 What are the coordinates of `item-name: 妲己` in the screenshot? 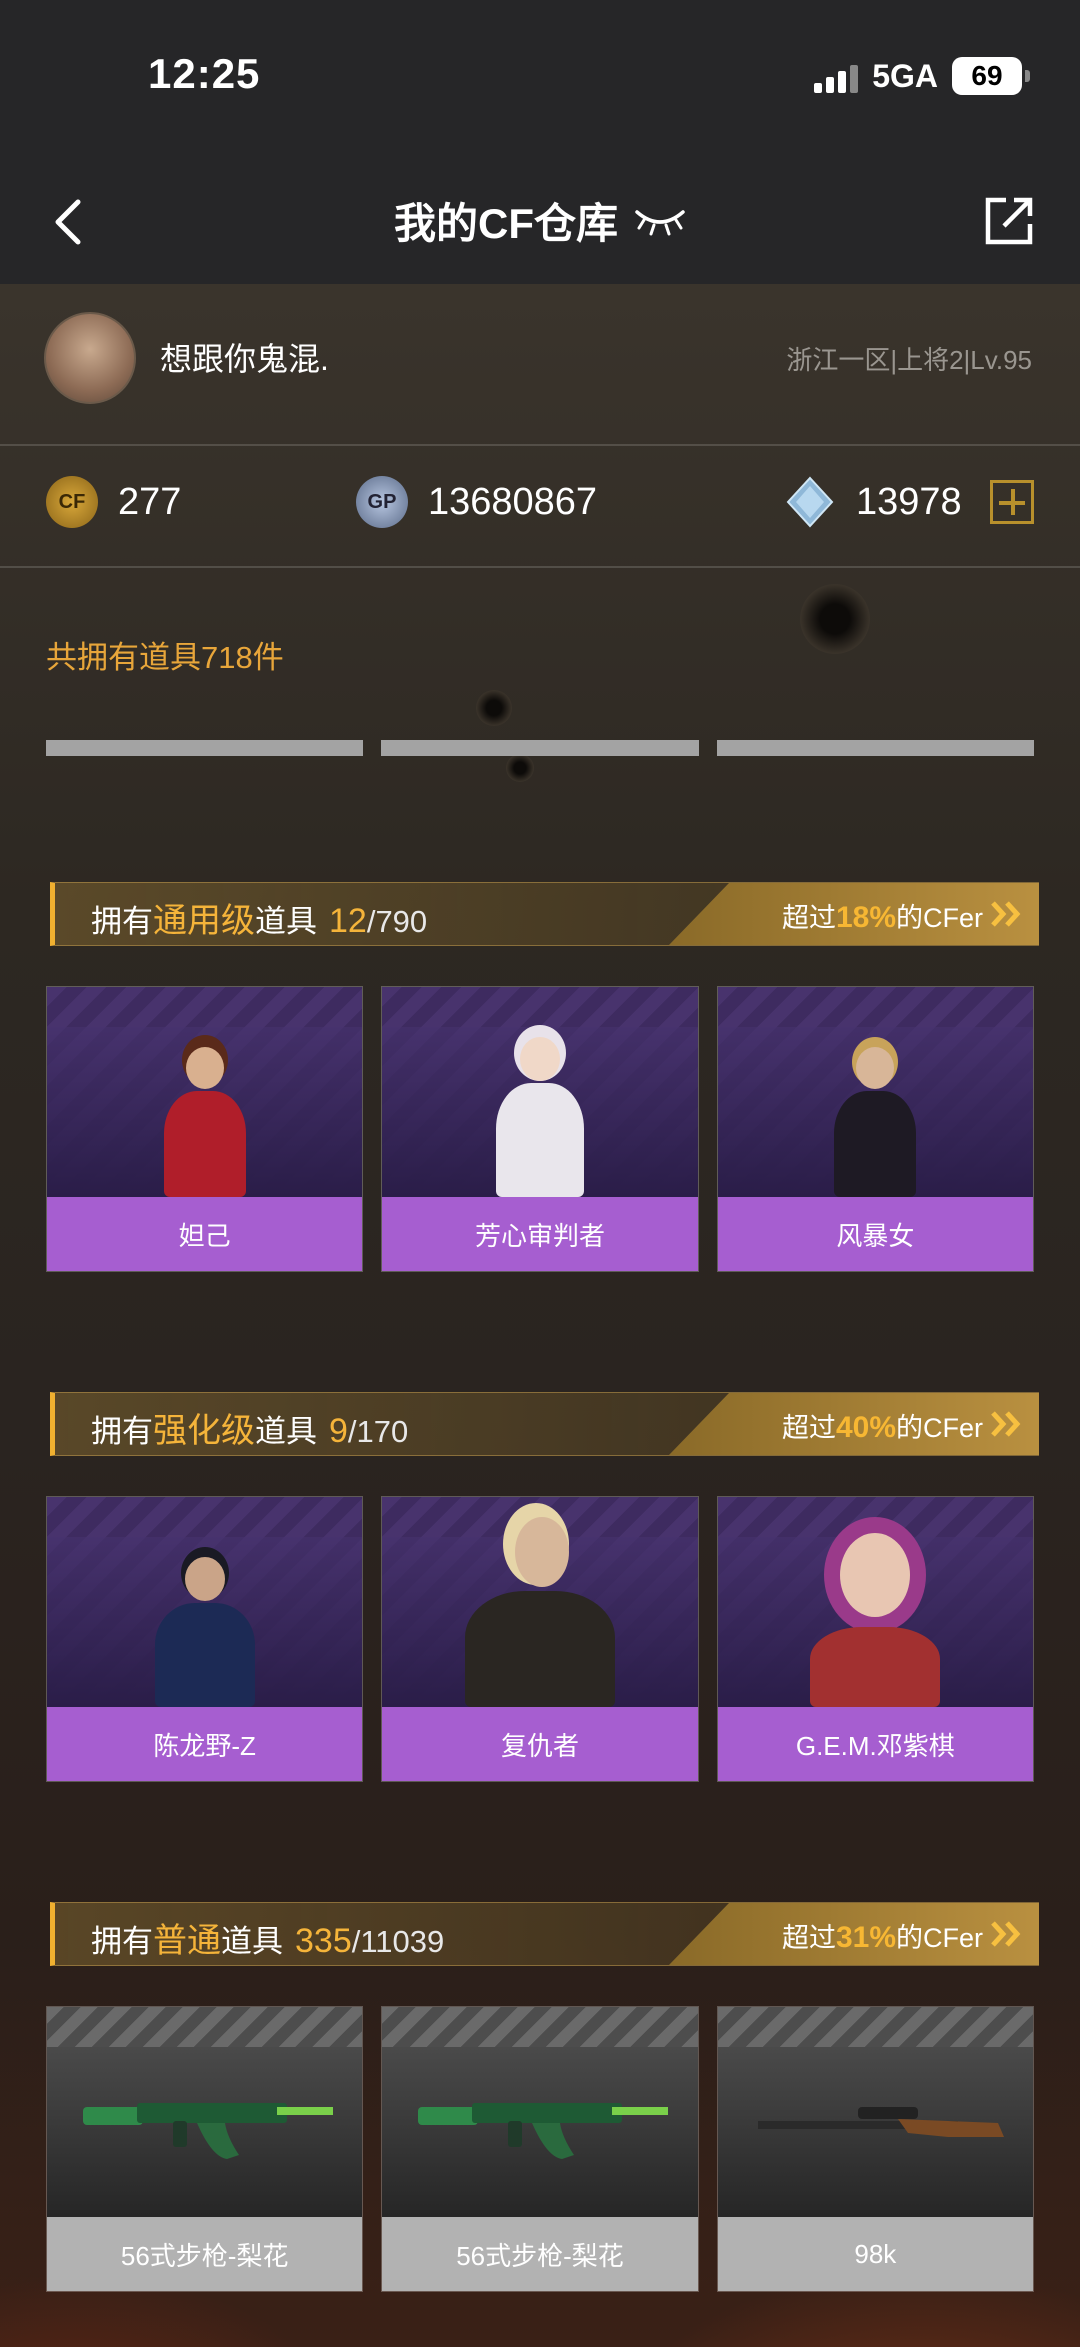 It's located at (205, 1234).